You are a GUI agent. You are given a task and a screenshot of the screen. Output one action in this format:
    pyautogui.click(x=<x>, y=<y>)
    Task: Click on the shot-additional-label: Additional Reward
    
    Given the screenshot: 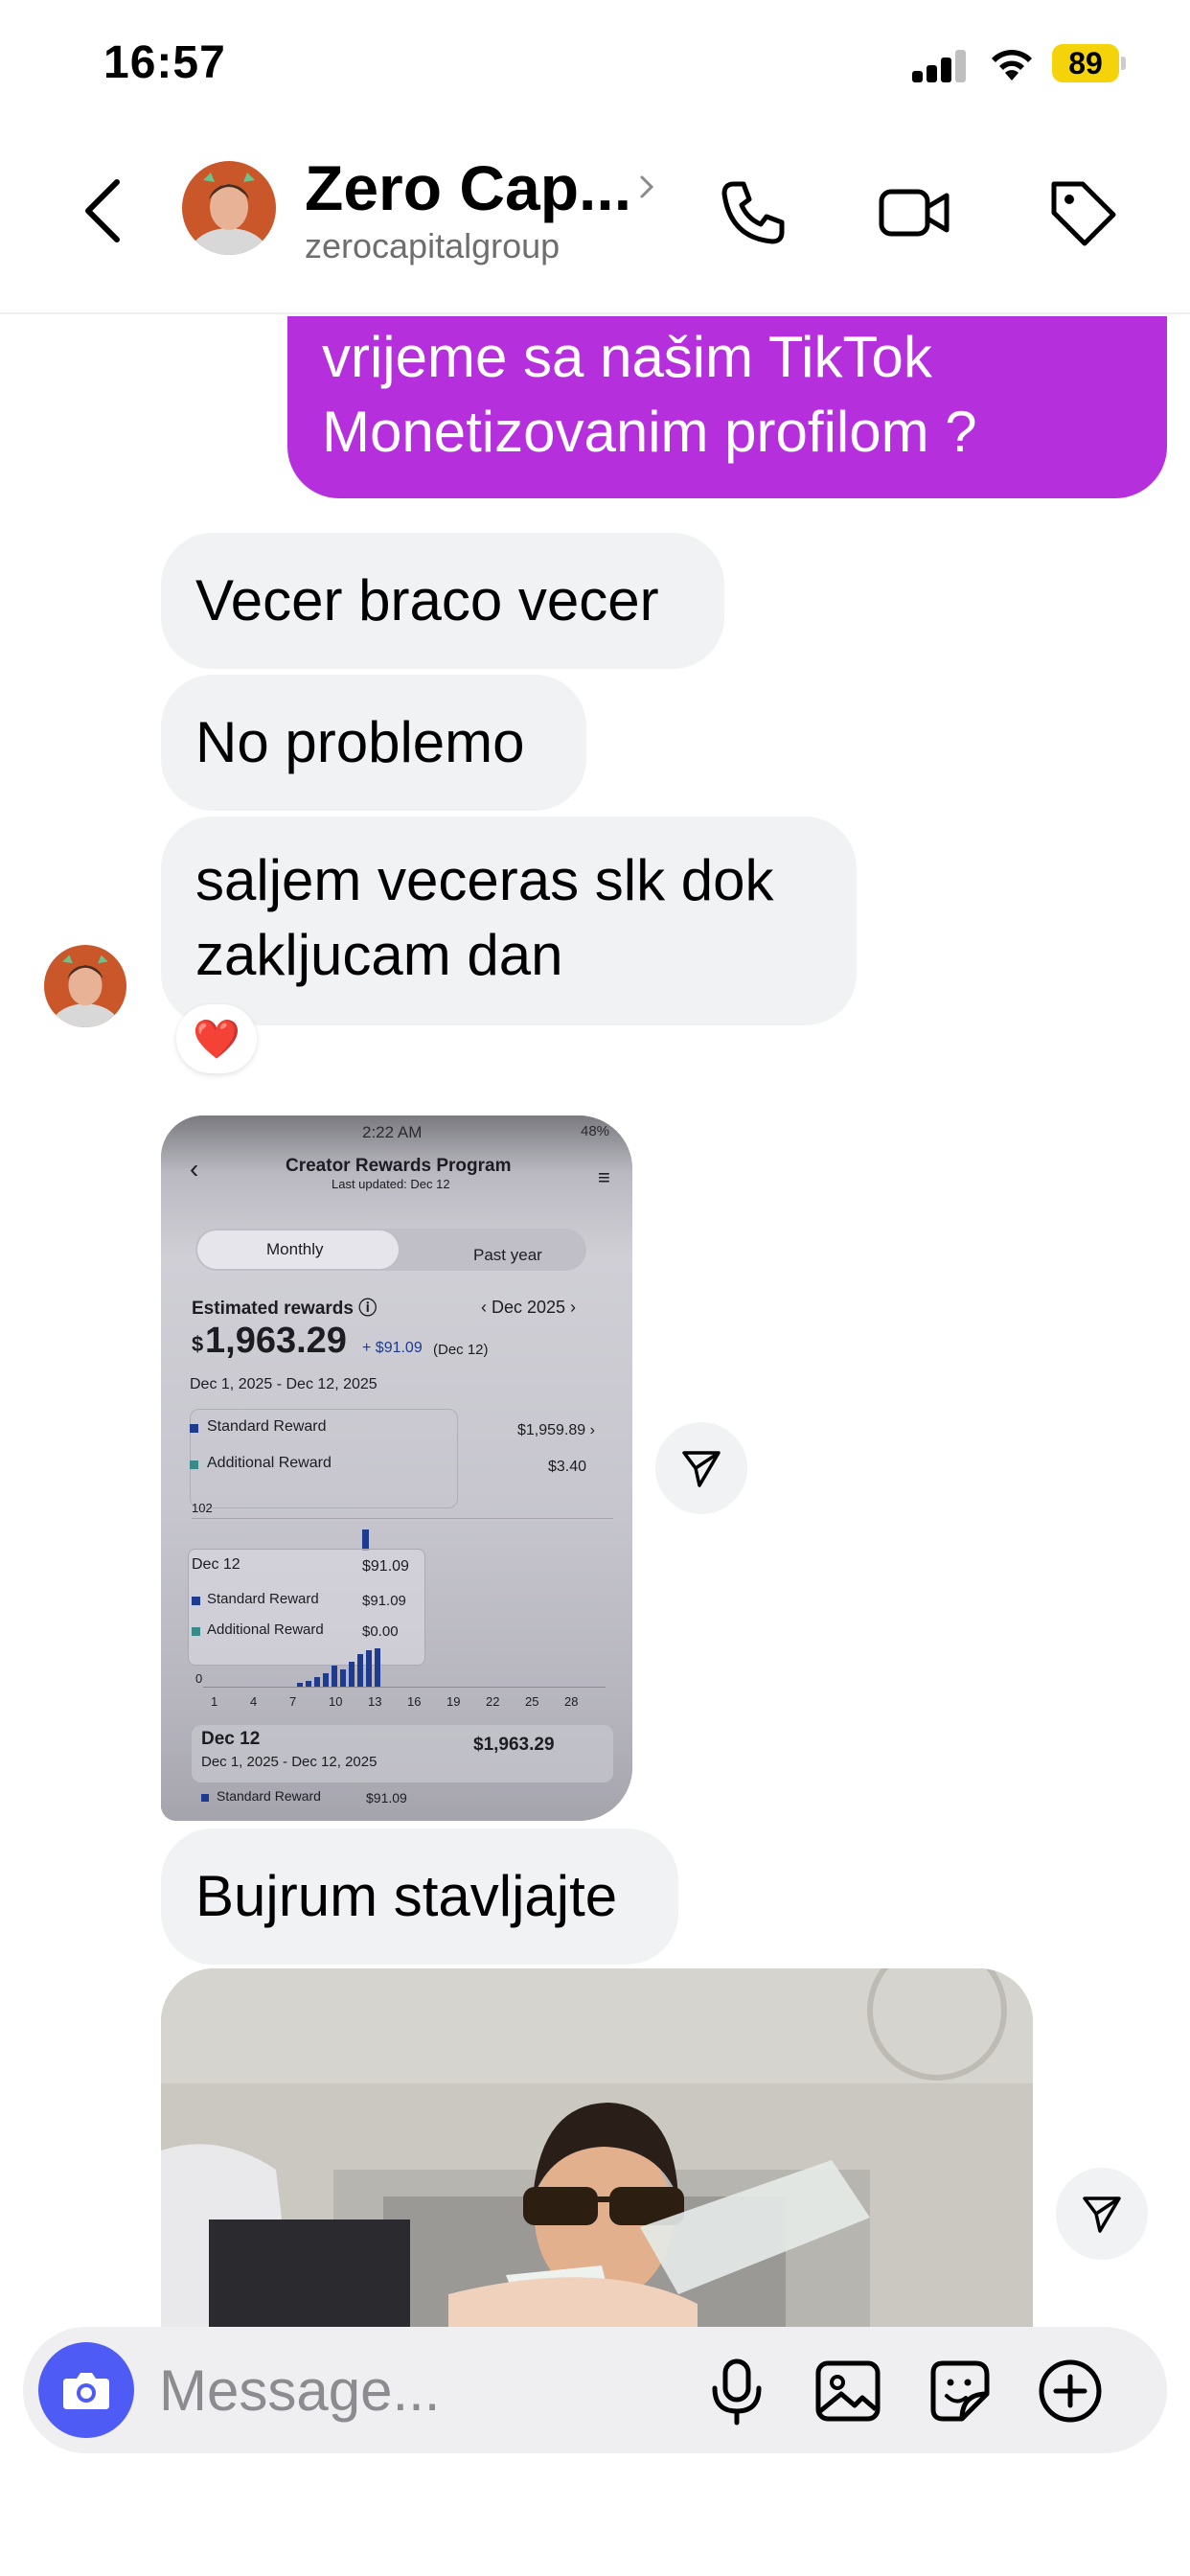 What is the action you would take?
    pyautogui.click(x=270, y=1463)
    